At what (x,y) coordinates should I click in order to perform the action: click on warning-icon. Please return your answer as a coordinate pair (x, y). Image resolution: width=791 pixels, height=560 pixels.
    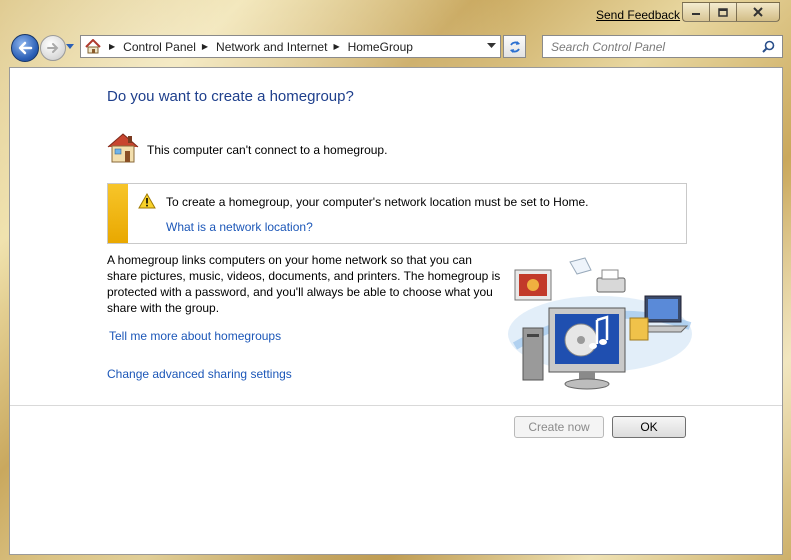
    Looking at the image, I should click on (147, 201).